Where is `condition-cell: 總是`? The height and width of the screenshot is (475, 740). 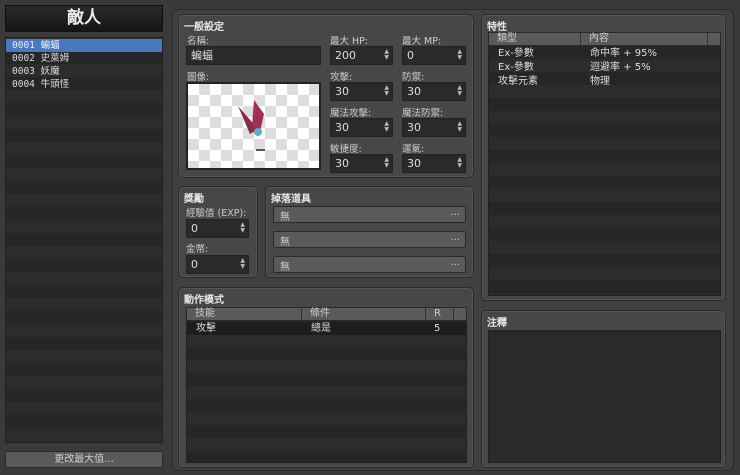 condition-cell: 總是 is located at coordinates (321, 328).